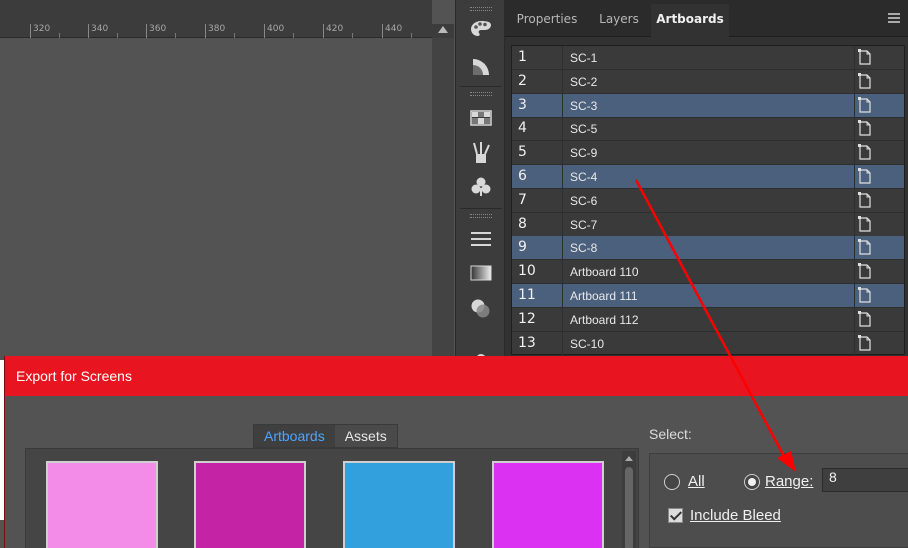  Describe the element at coordinates (335, 29) in the screenshot. I see `ruler-label: 420` at that location.